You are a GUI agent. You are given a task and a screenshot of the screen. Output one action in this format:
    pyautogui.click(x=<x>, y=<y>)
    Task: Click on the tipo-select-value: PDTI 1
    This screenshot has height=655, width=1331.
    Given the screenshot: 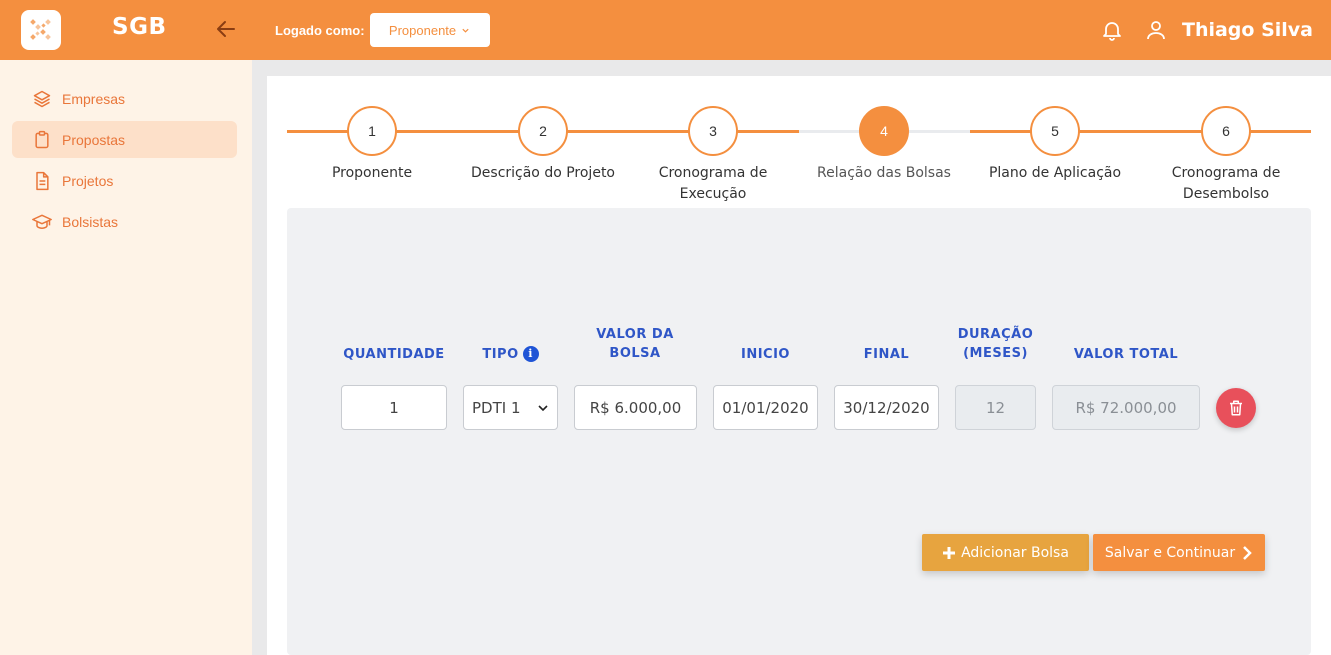 What is the action you would take?
    pyautogui.click(x=496, y=407)
    